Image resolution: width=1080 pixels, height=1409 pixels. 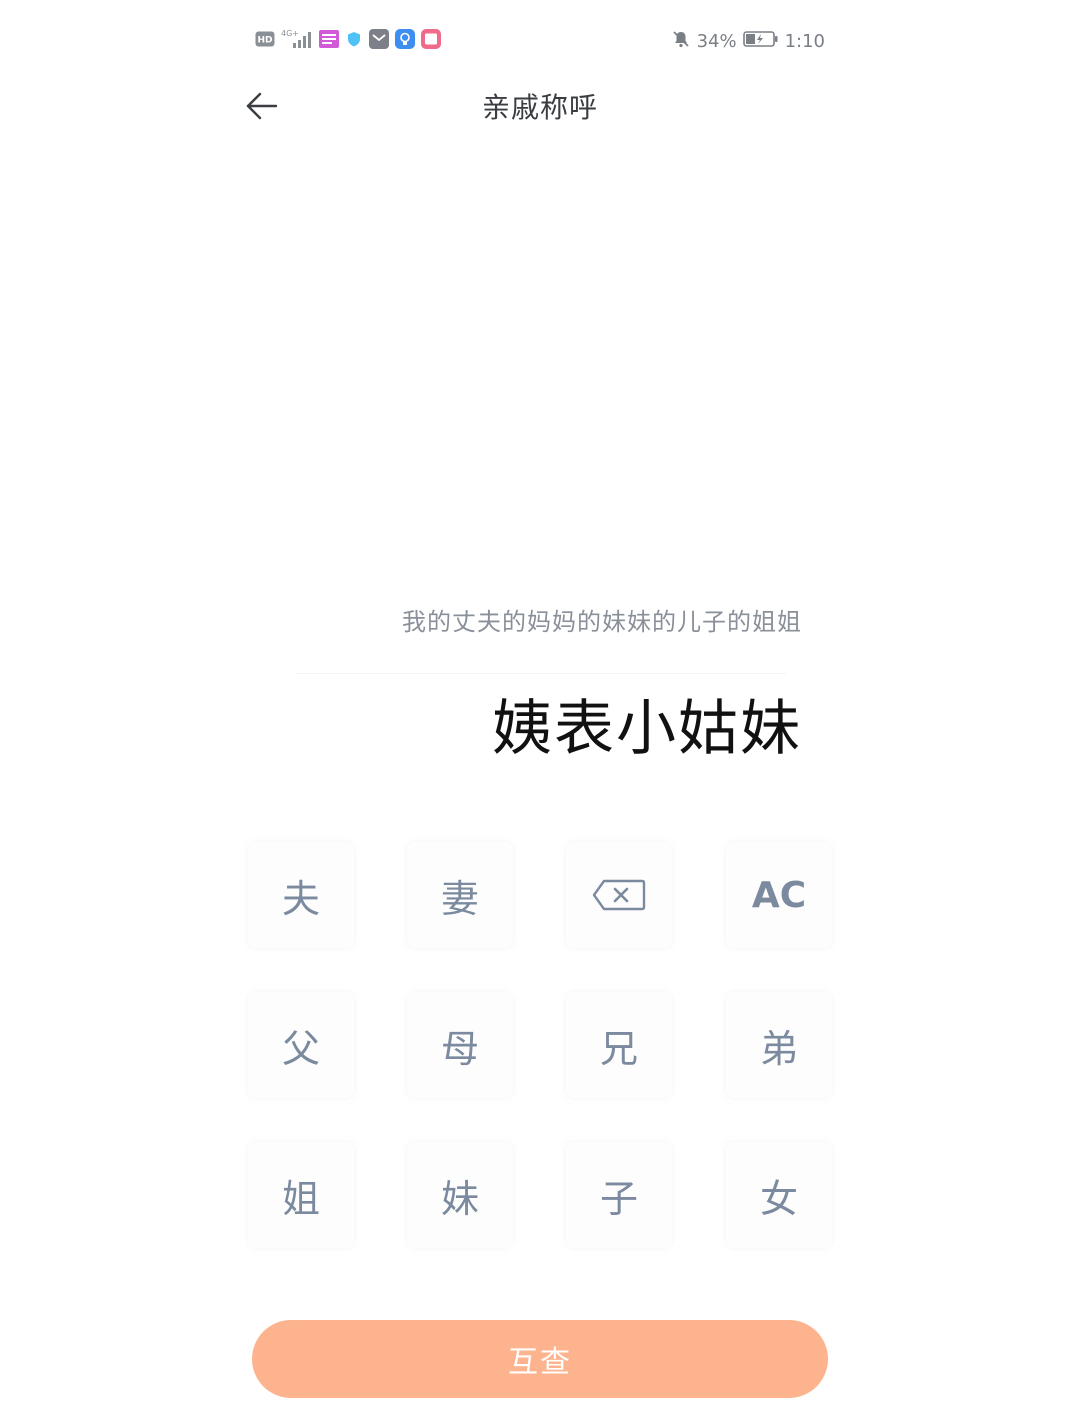 I want to click on divider, so click(x=541, y=673).